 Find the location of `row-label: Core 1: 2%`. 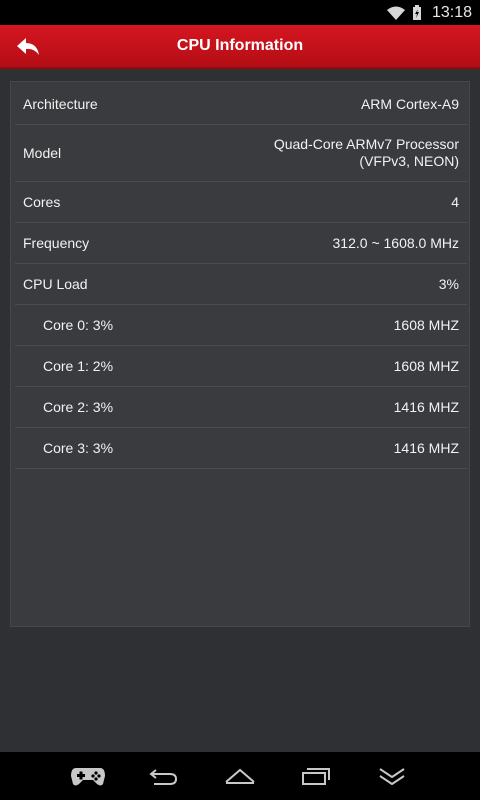

row-label: Core 1: 2% is located at coordinates (78, 366).